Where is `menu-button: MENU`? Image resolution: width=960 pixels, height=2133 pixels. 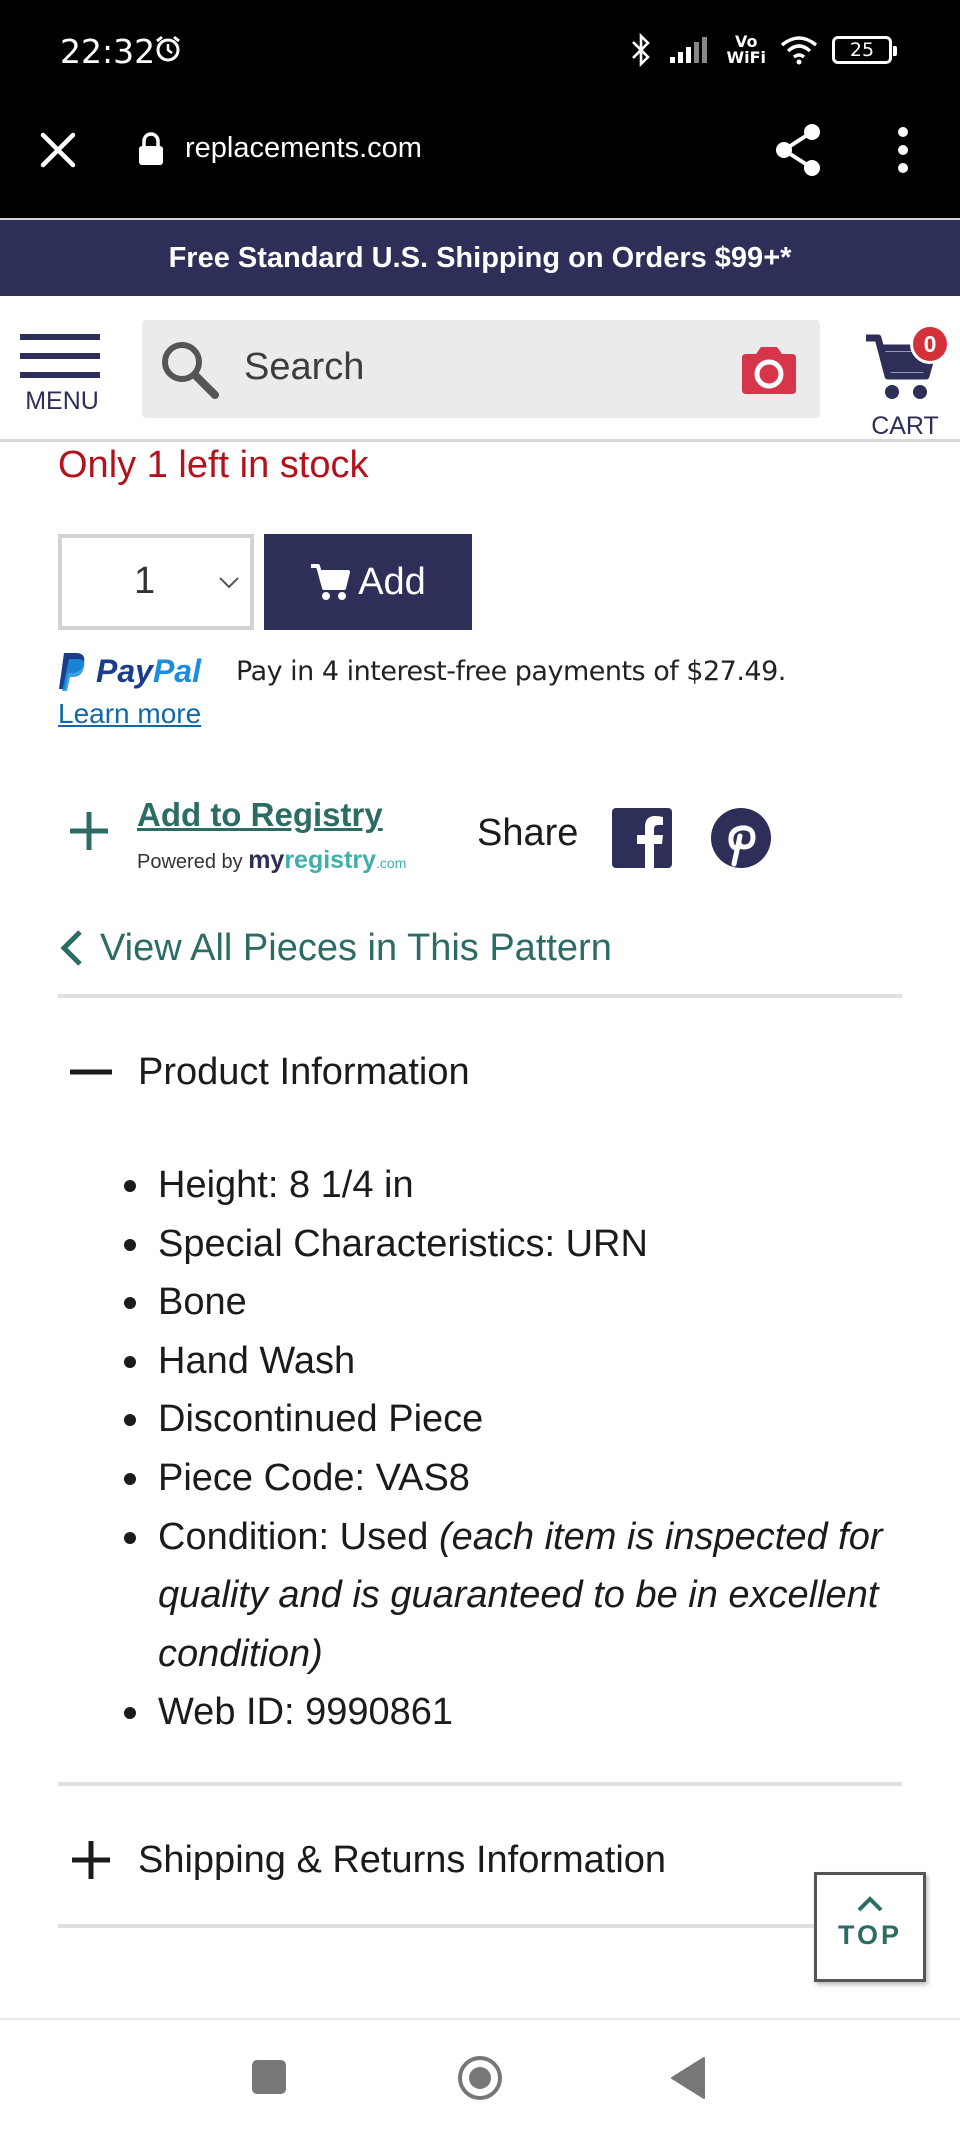 menu-button: MENU is located at coordinates (62, 379).